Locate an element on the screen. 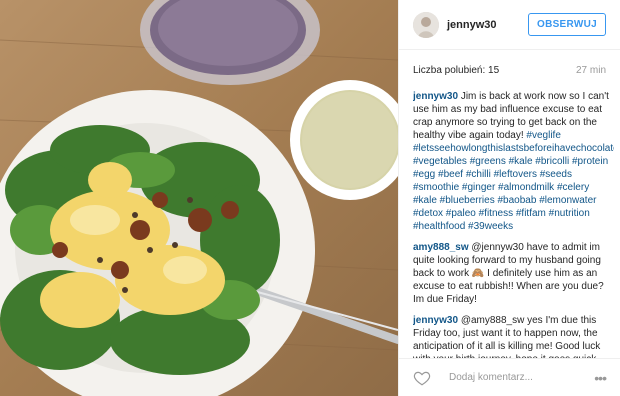 Image resolution: width=620 pixels, height=396 pixels. avatar-image is located at coordinates (426, 24).